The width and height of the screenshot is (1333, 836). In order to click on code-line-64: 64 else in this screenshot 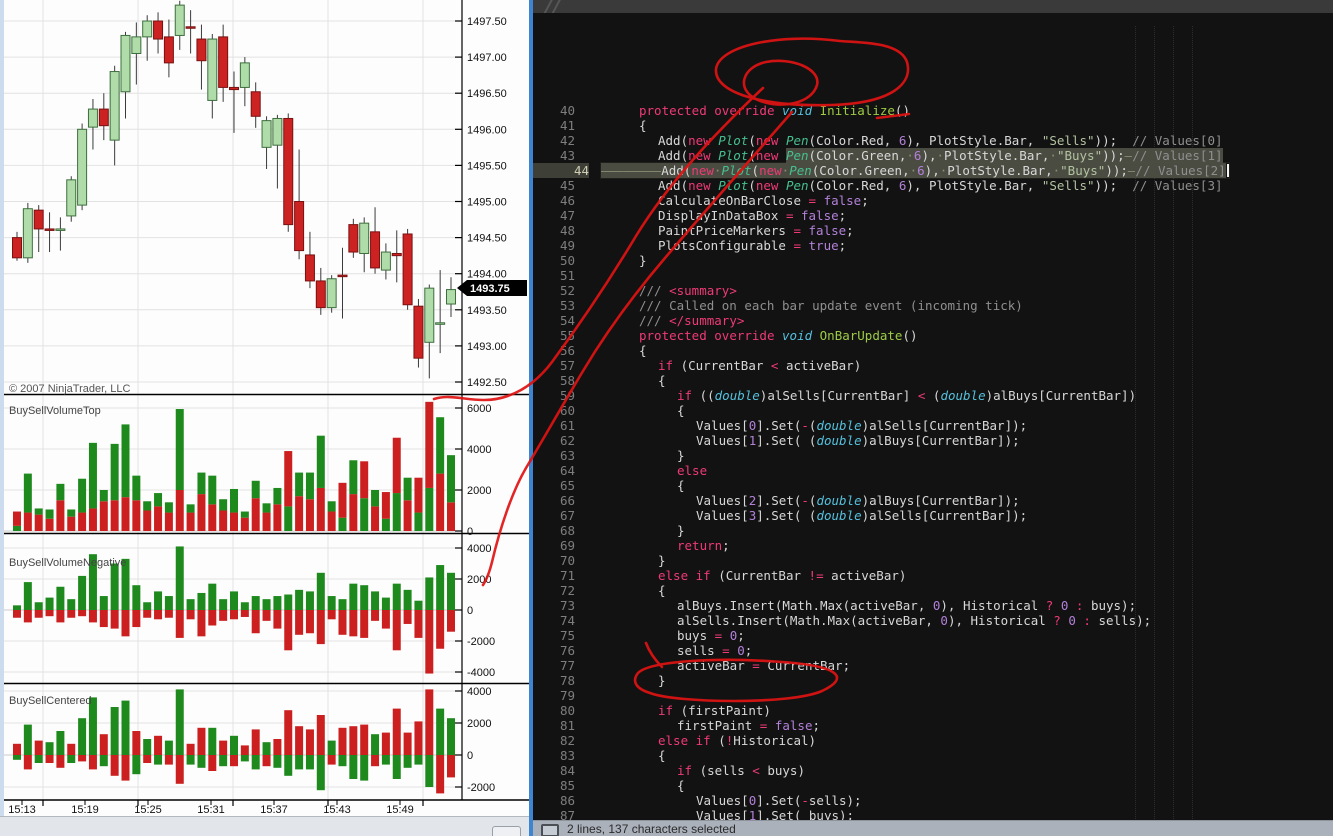, I will do `click(933, 470)`.